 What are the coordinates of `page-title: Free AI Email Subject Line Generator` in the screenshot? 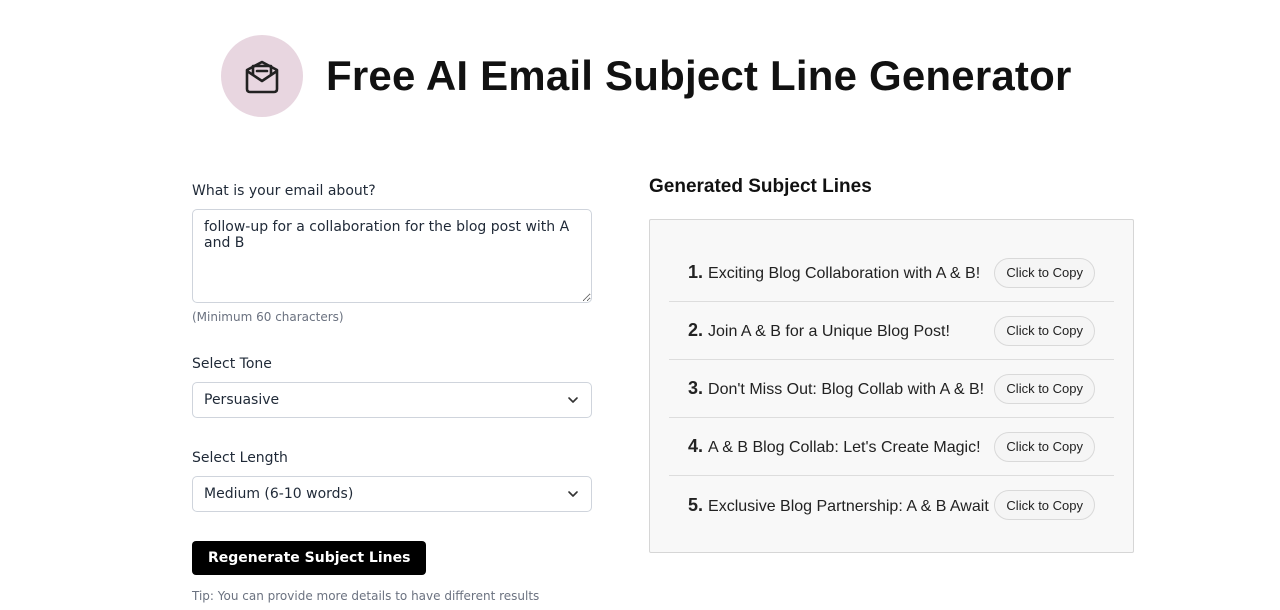 It's located at (699, 75).